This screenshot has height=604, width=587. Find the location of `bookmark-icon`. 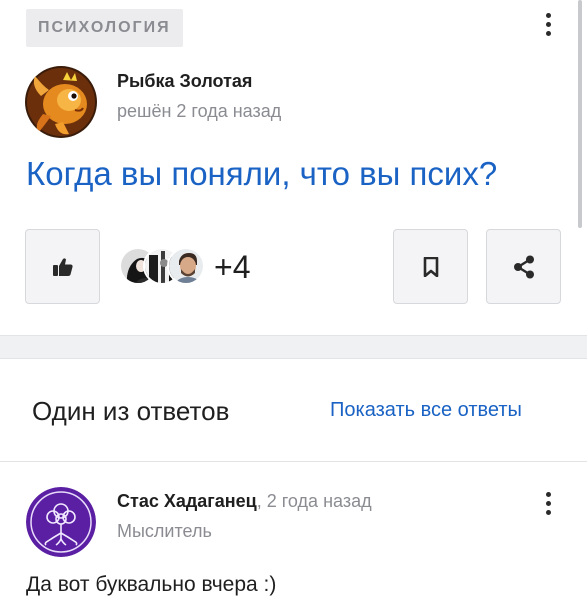

bookmark-icon is located at coordinates (430, 266).